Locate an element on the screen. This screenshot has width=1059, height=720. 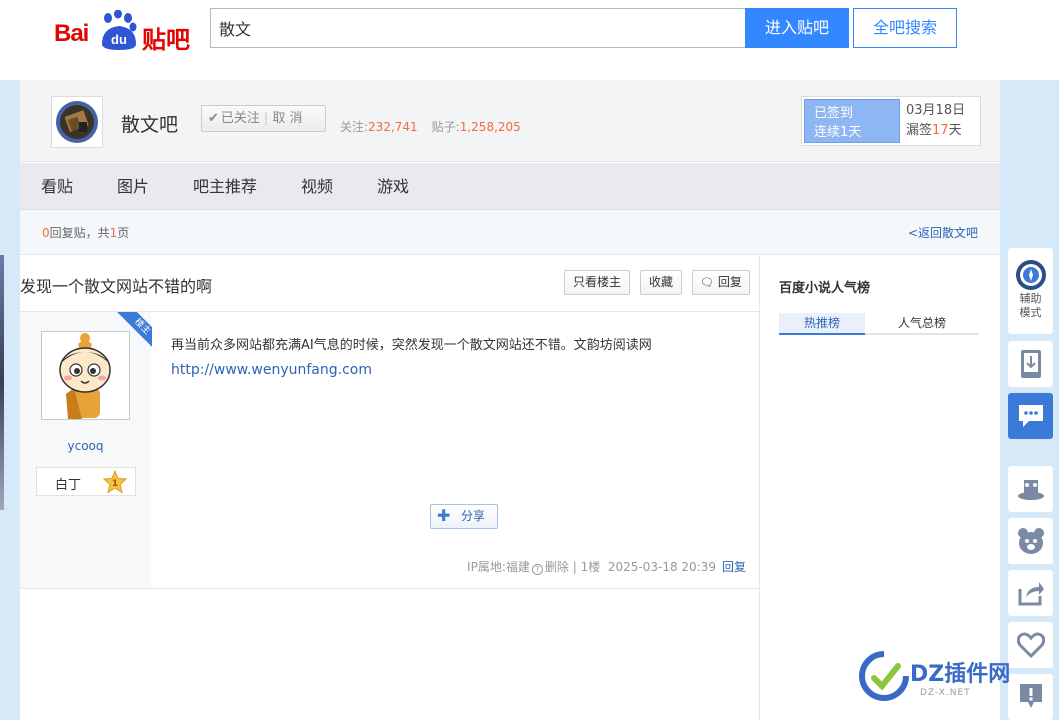
assist-mode-button: 辅助 模式 is located at coordinates (1030, 291).